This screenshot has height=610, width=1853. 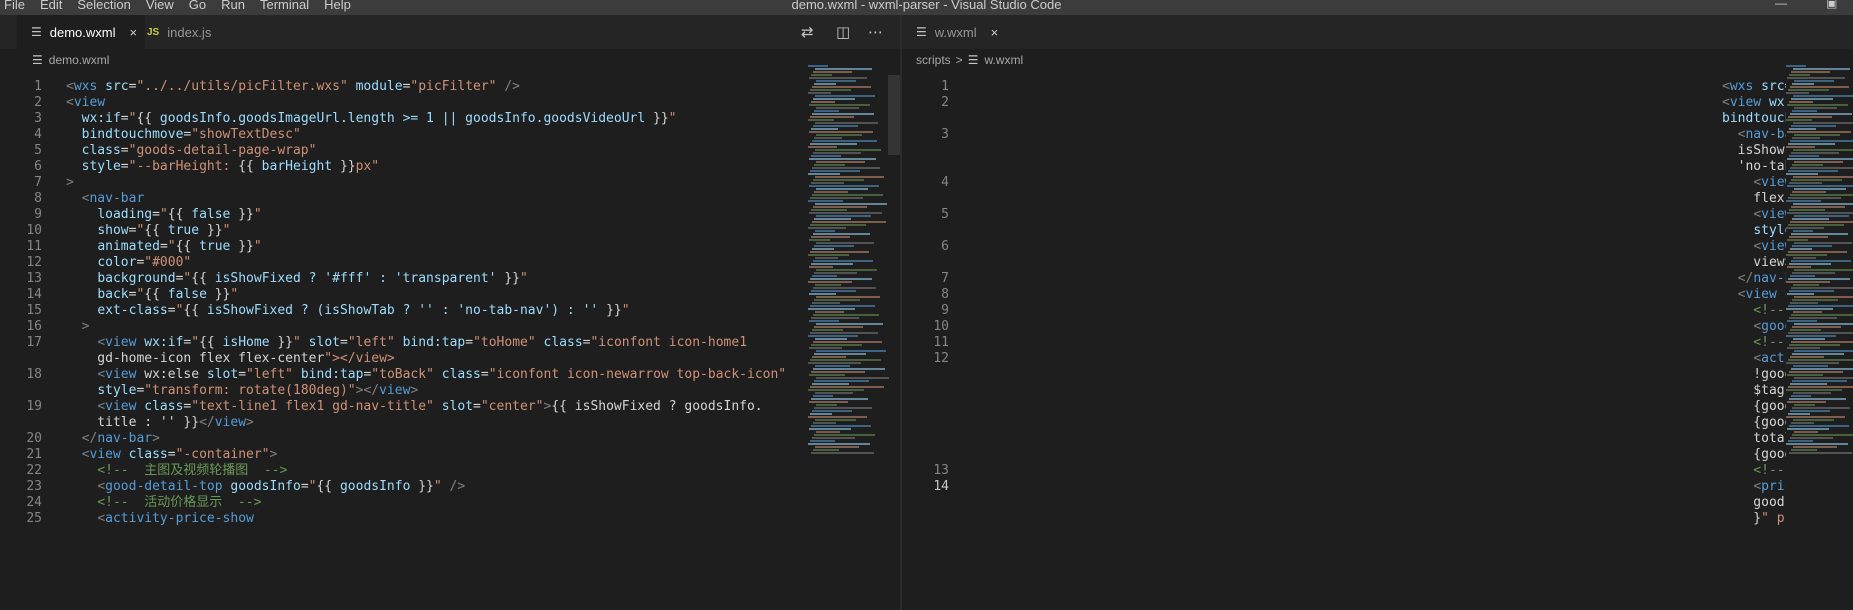 What do you see at coordinates (34, 374) in the screenshot?
I see `line-number: 18` at bounding box center [34, 374].